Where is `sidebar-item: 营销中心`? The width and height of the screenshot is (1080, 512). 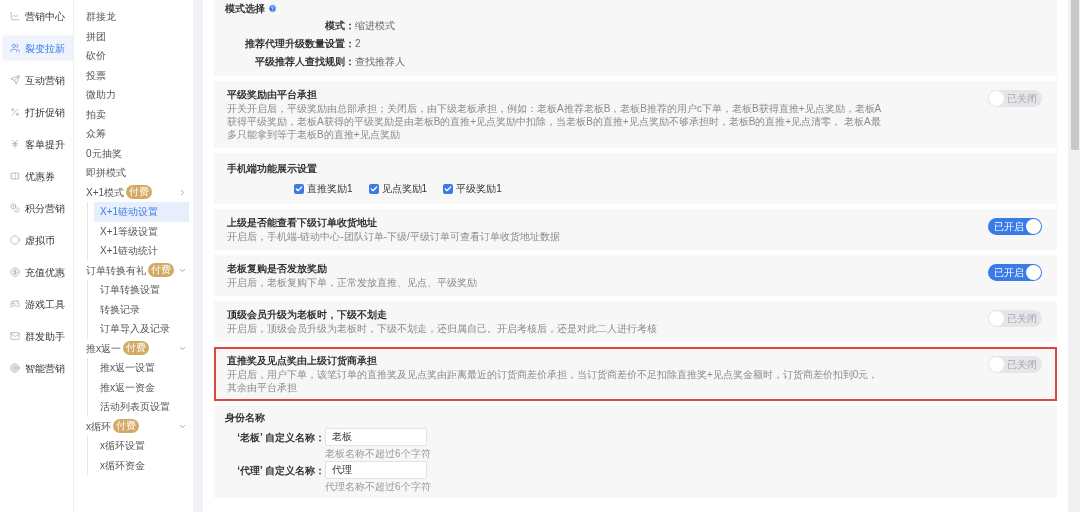
sidebar-item: 营销中心 is located at coordinates (38, 16).